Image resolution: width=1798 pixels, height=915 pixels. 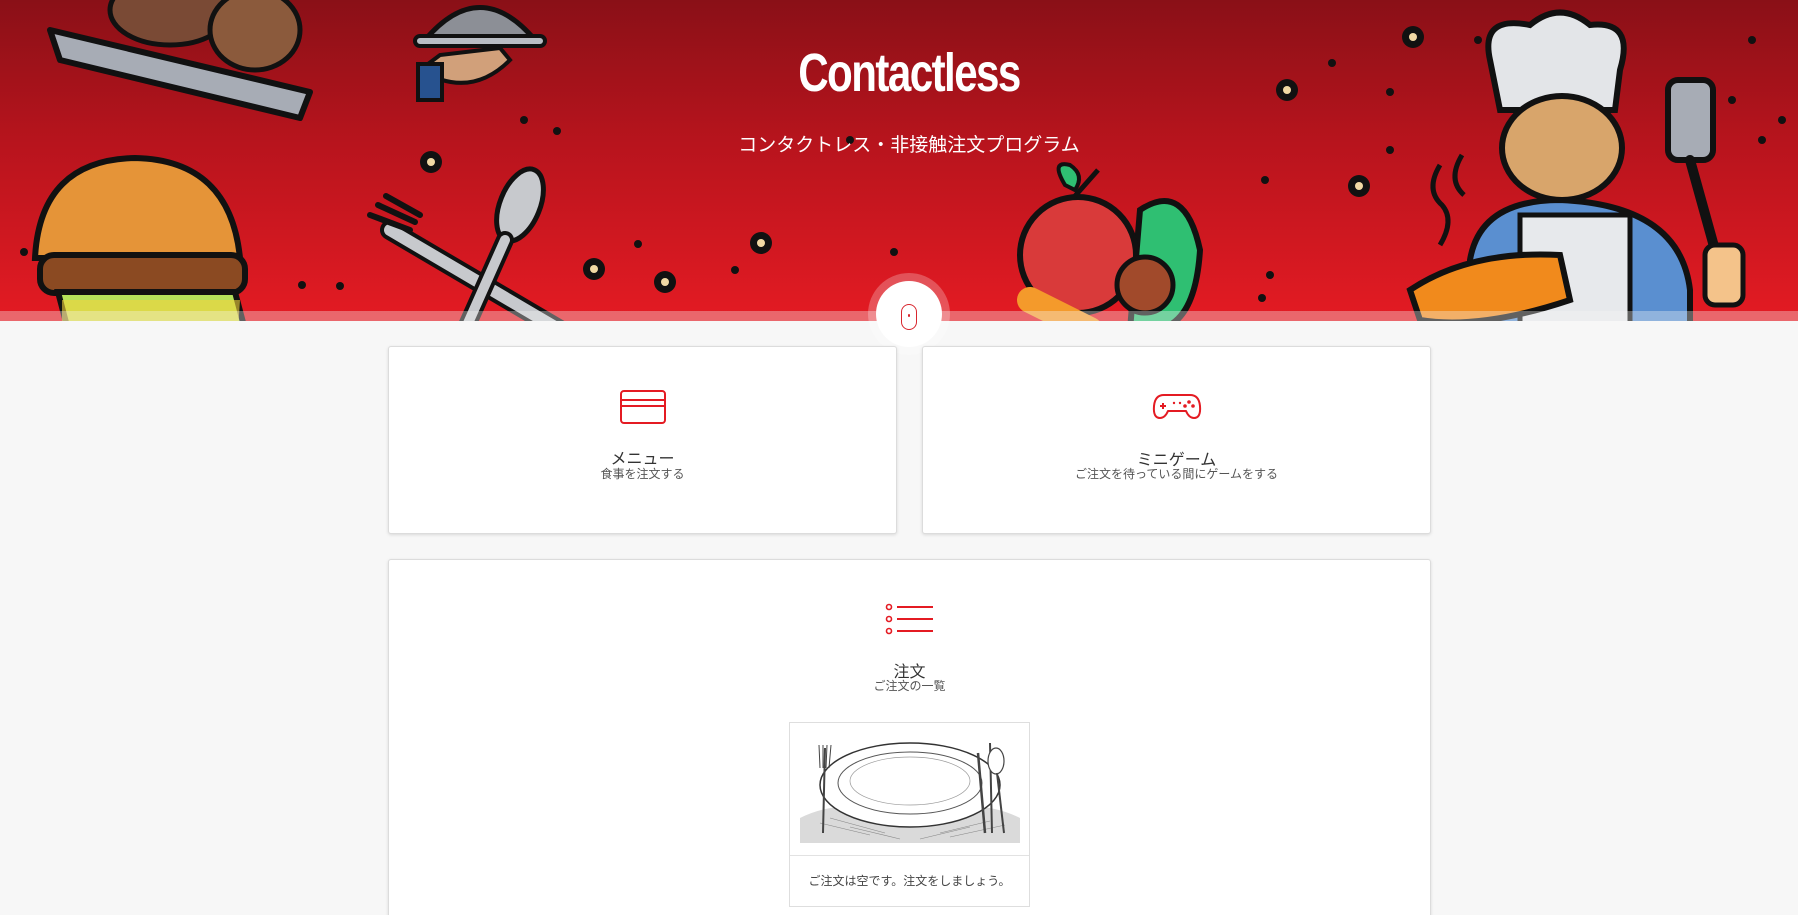 What do you see at coordinates (1176, 406) in the screenshot?
I see `gamepad-icon` at bounding box center [1176, 406].